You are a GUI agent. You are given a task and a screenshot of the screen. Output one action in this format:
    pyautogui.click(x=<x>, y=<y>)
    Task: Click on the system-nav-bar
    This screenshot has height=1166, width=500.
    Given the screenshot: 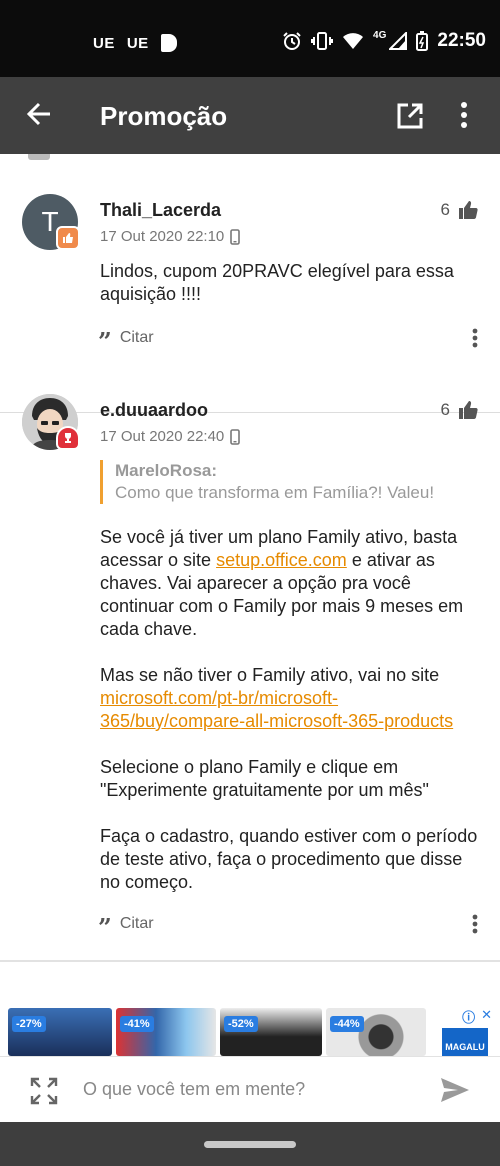 What is the action you would take?
    pyautogui.click(x=250, y=1144)
    